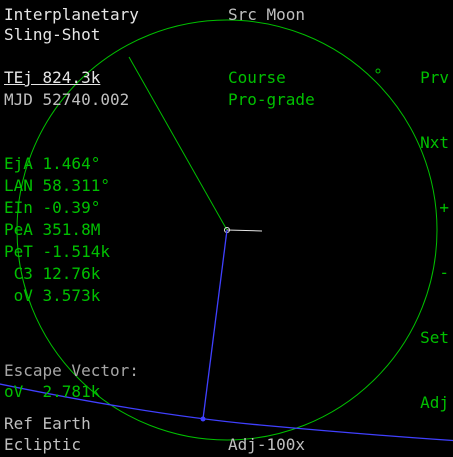 The image size is (453, 457). I want to click on minus-button: -, so click(444, 273).